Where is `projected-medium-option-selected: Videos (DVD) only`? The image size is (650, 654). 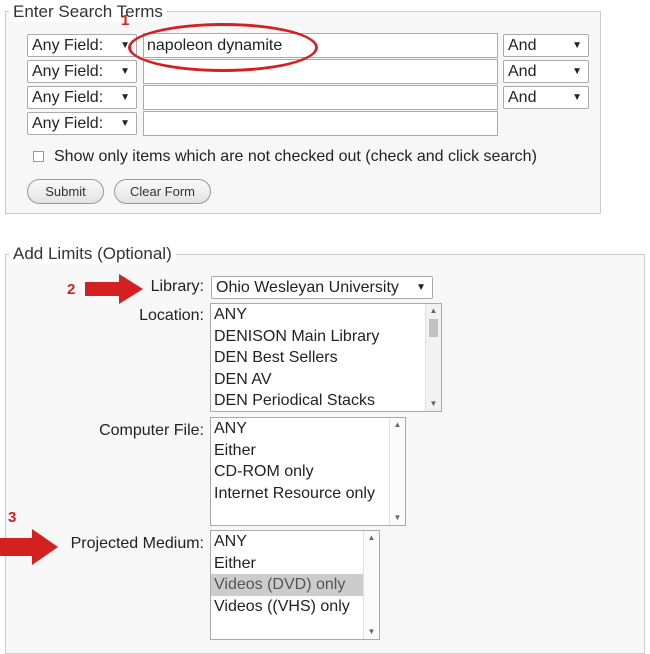
projected-medium-option-selected: Videos (DVD) only is located at coordinates (295, 585).